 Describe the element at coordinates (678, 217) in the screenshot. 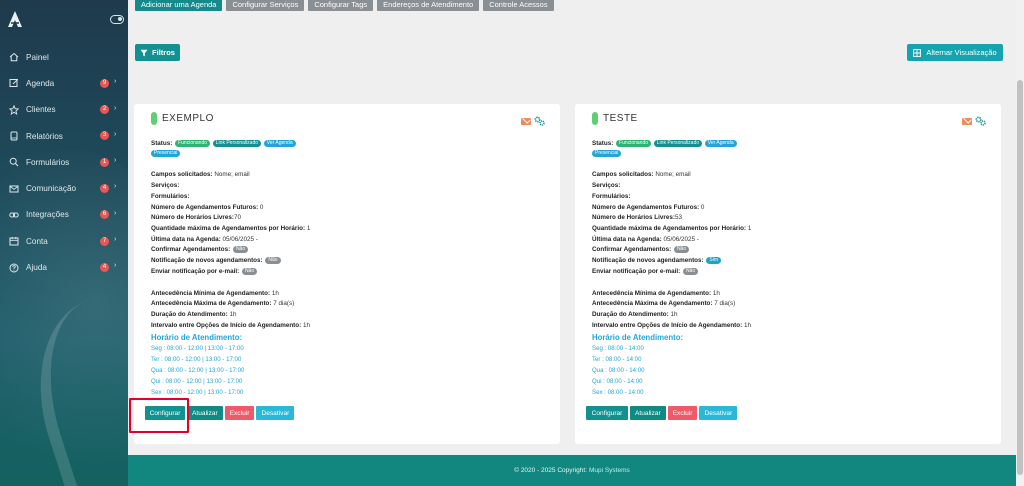

I see `livres-value: 53` at that location.